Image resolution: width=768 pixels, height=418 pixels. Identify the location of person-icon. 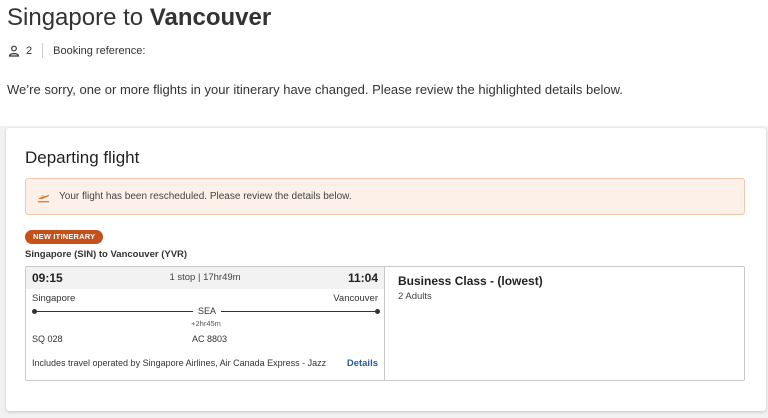
(14, 51).